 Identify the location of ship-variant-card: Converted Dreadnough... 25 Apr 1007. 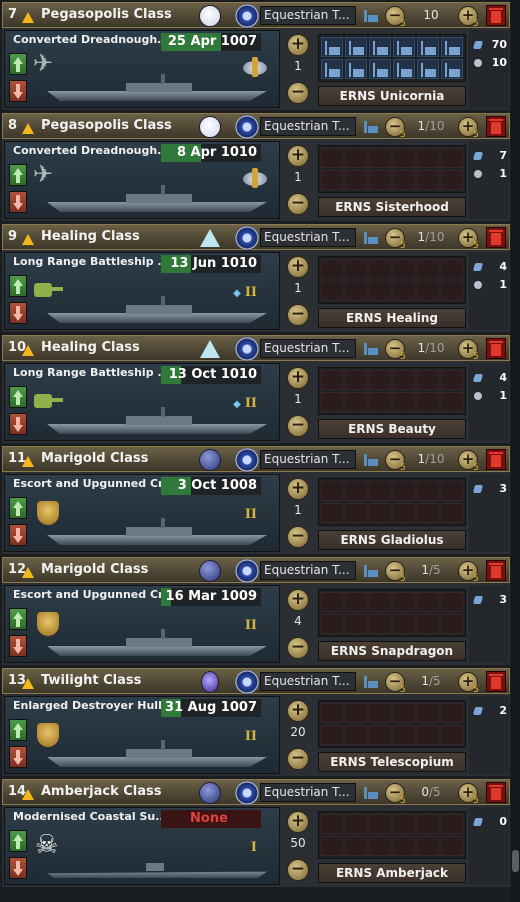
(142, 69).